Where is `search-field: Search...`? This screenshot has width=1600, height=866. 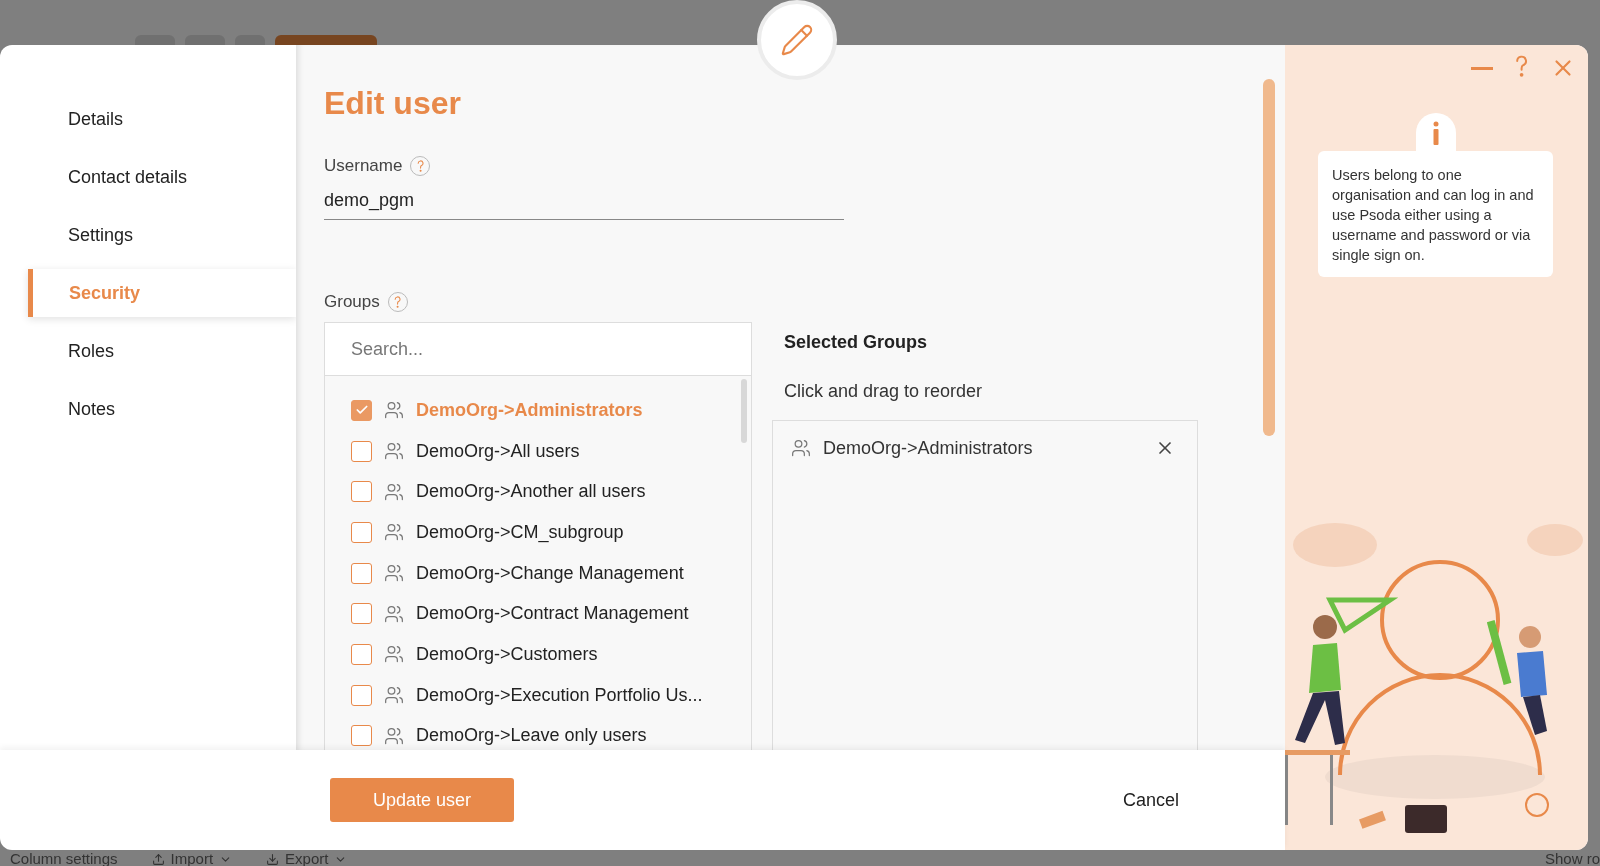 search-field: Search... is located at coordinates (538, 349).